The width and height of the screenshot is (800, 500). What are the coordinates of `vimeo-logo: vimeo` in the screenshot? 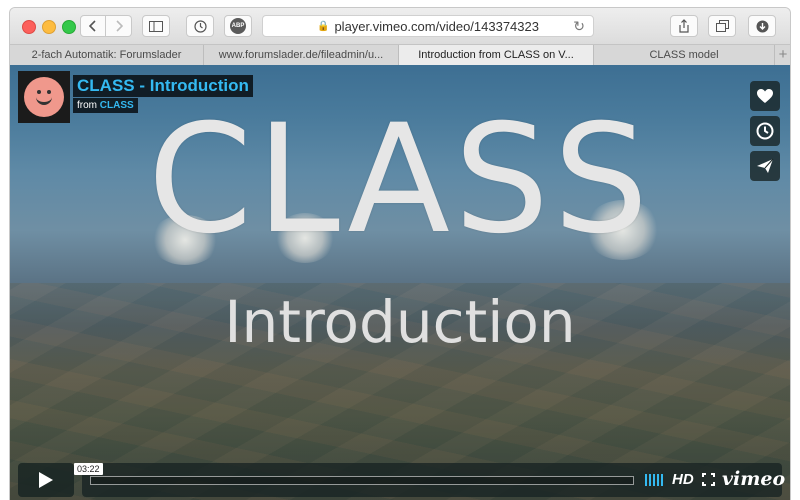 It's located at (753, 479).